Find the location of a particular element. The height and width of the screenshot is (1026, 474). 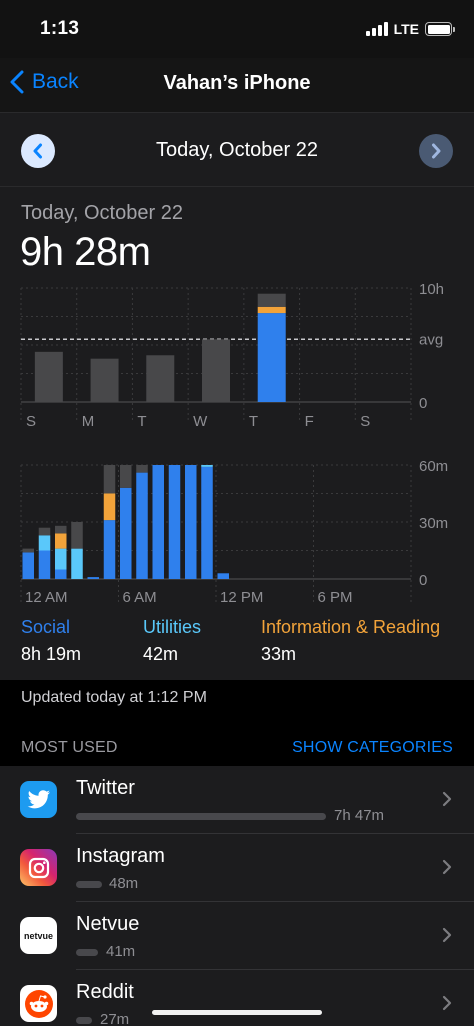

total-screen-time: 9h 28m is located at coordinates (85, 252).